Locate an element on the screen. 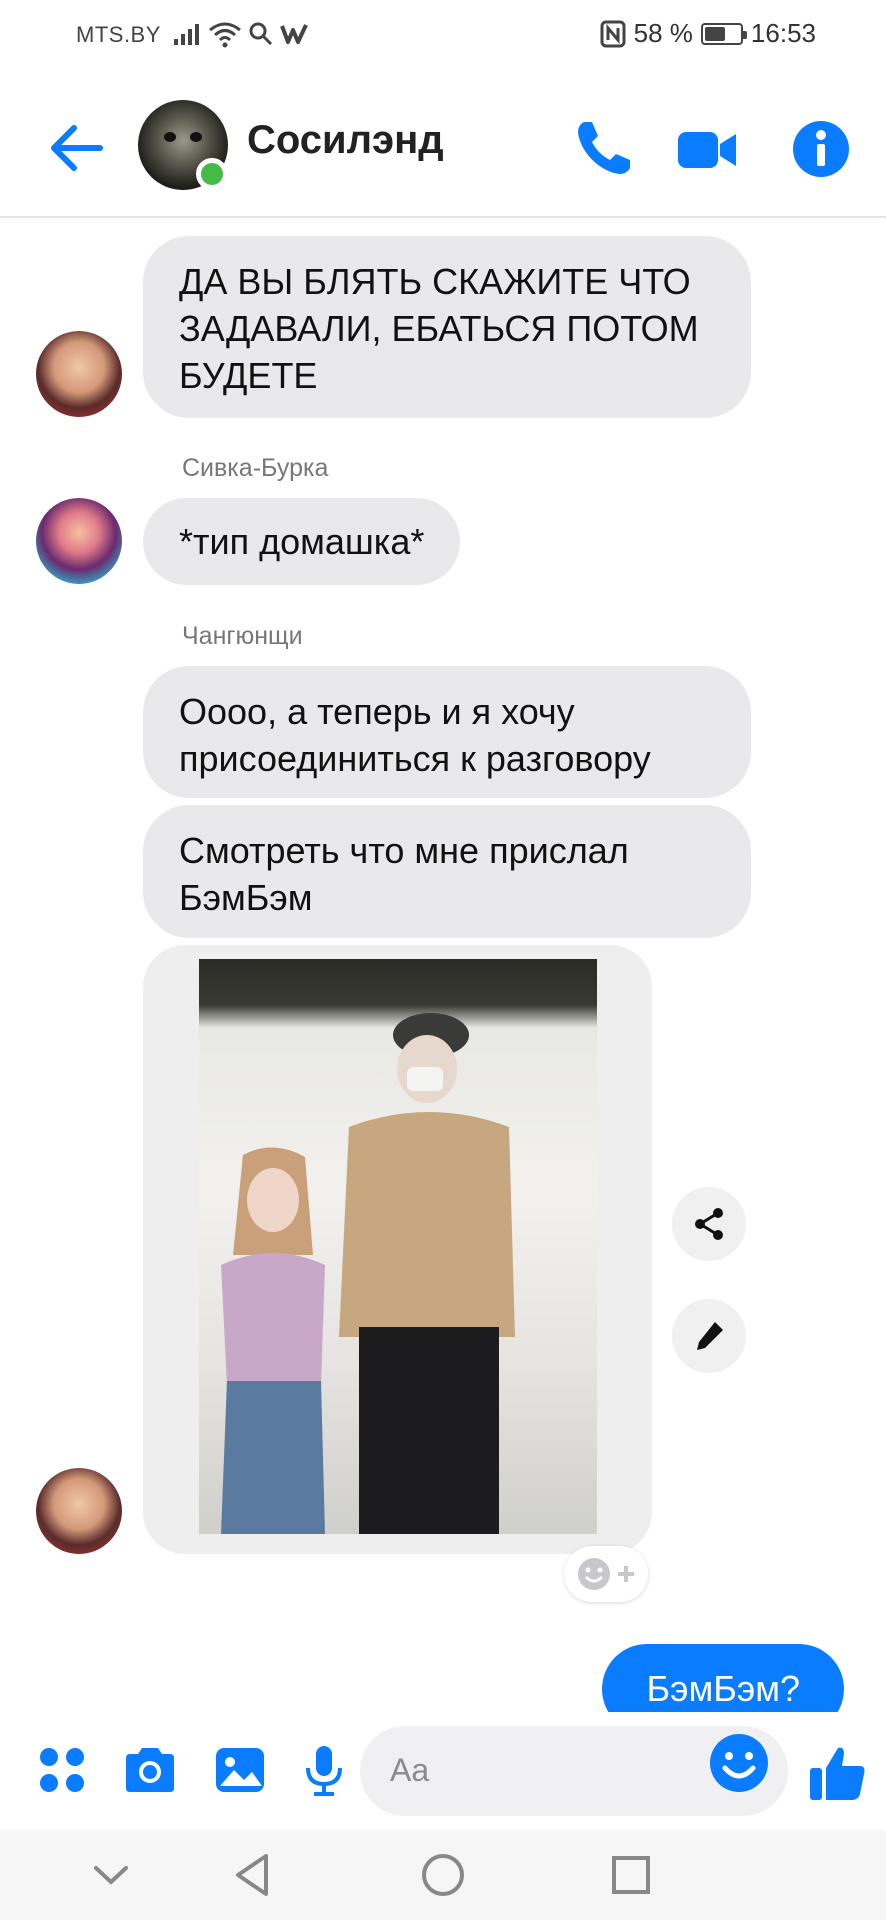  message-bubble: Смотреть что мне прислал БэмБэм is located at coordinates (447, 871).